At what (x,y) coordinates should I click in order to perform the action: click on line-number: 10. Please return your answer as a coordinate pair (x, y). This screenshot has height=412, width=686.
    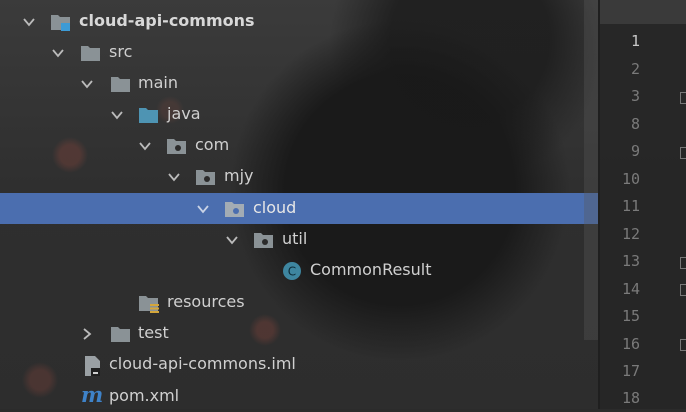
    Looking at the image, I should click on (630, 179).